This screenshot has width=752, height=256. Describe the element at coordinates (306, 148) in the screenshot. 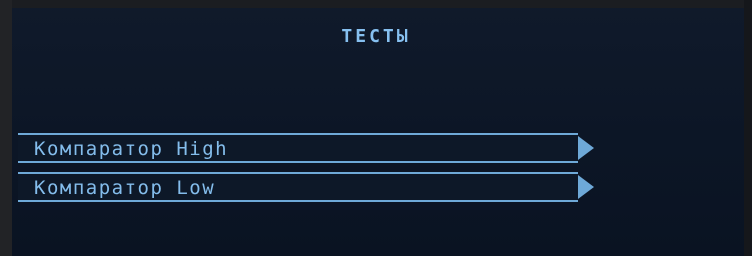

I see `menu-item-comparator-high: Компаратор High` at that location.